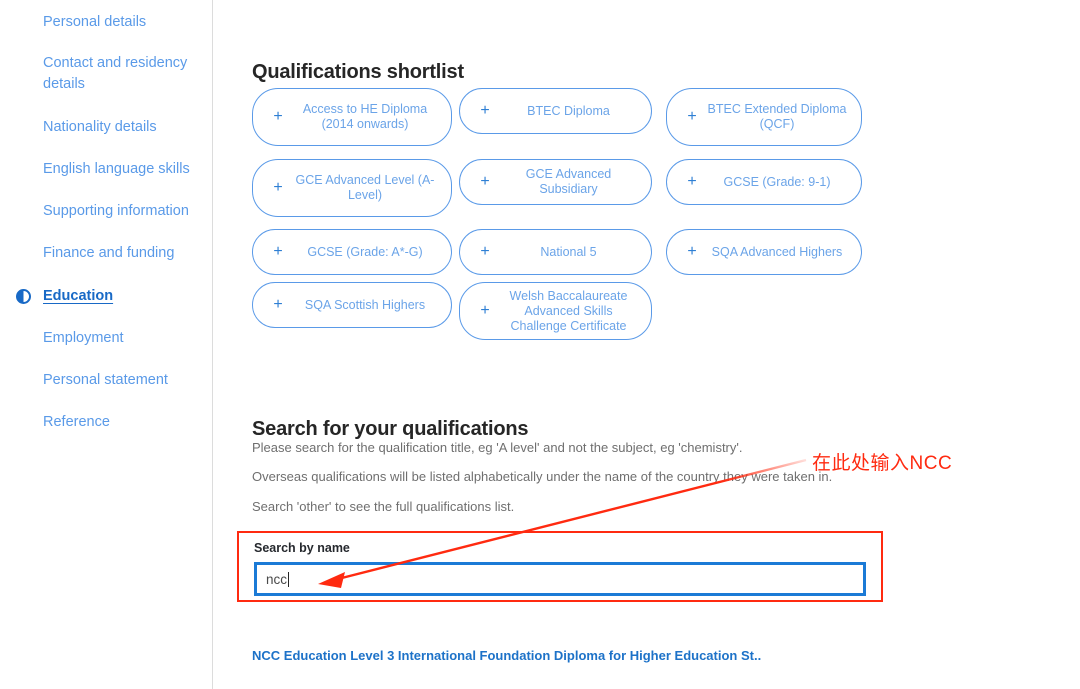 This screenshot has height=689, width=1080. I want to click on sidebar-item-finance-and-funding: Finance and funding, so click(108, 253).